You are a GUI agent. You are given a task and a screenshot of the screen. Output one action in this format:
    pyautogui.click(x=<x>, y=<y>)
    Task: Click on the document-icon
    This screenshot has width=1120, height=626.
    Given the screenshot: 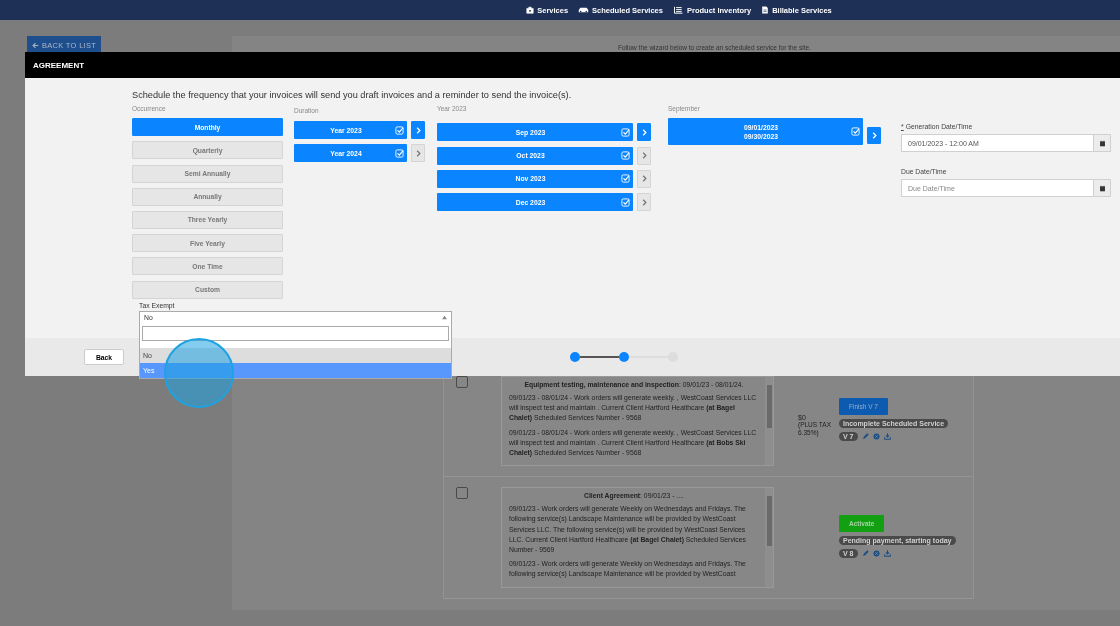 What is the action you would take?
    pyautogui.click(x=765, y=10)
    